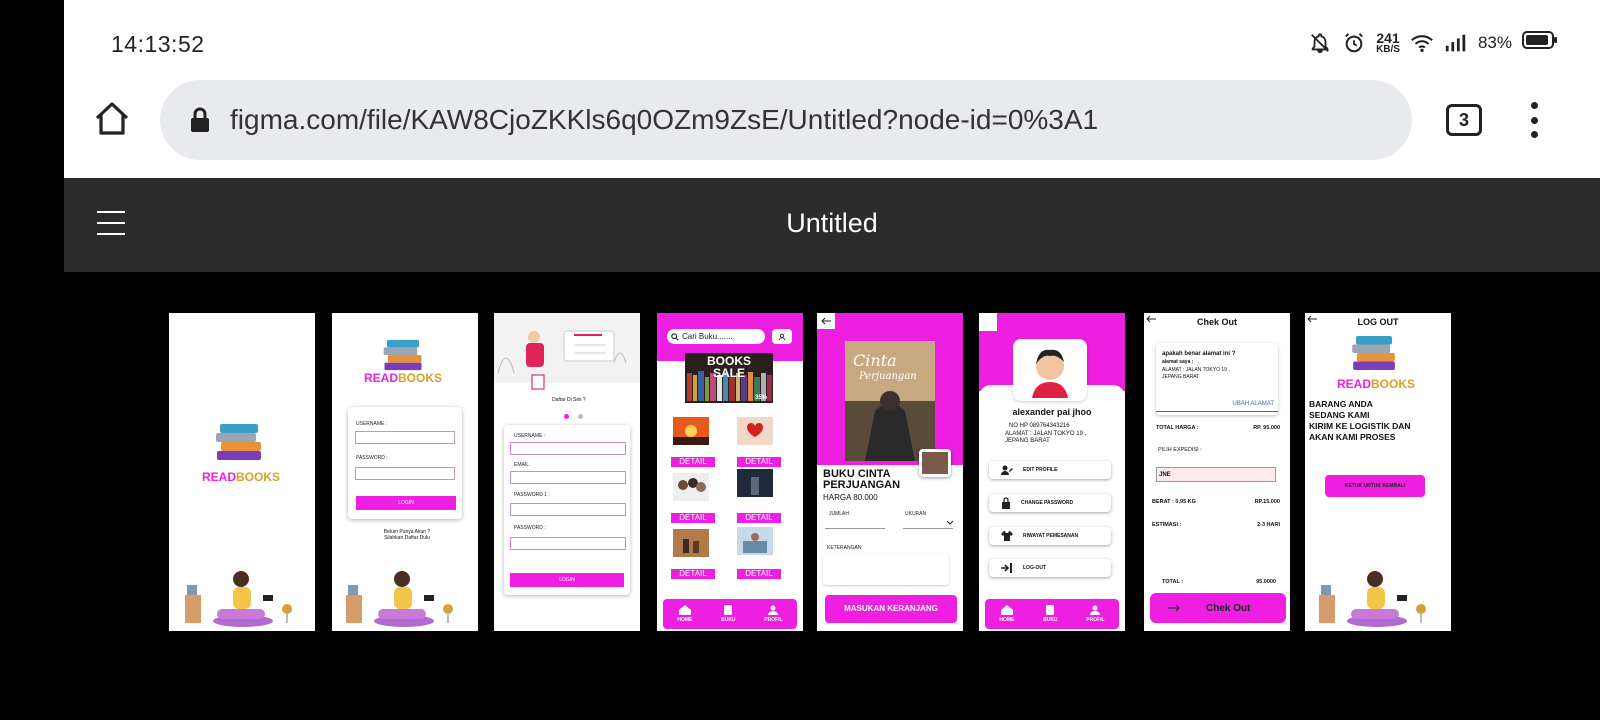 Image resolution: width=1600 pixels, height=720 pixels. What do you see at coordinates (935, 463) in the screenshot?
I see `cover-thumbnail` at bounding box center [935, 463].